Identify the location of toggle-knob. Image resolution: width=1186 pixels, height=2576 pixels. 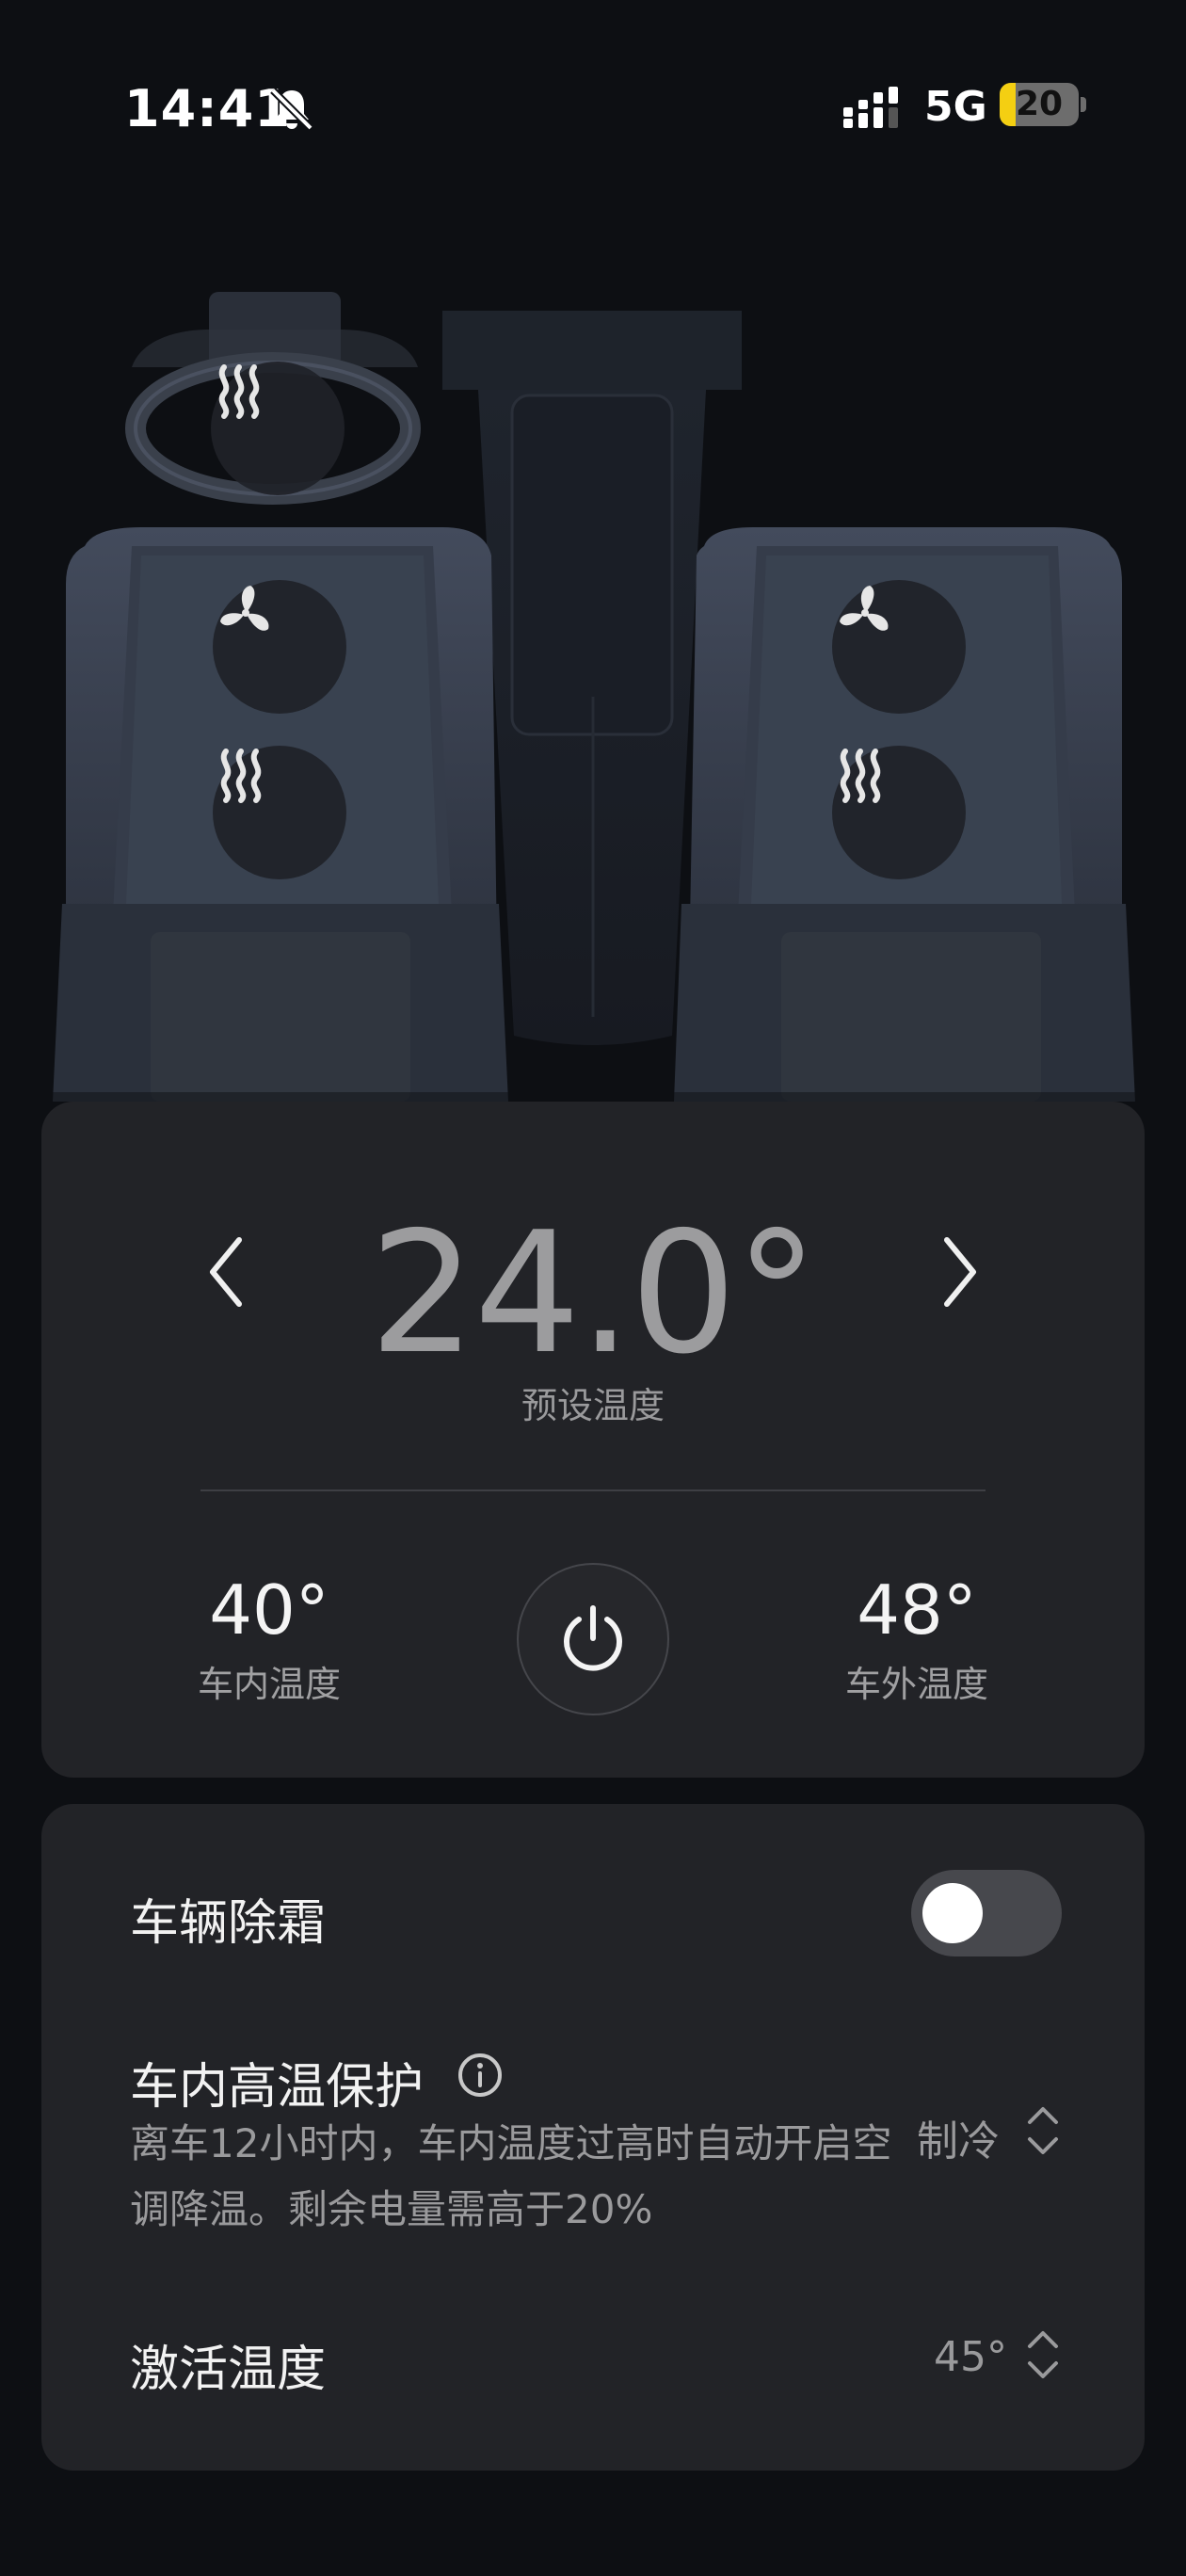
(952, 1913).